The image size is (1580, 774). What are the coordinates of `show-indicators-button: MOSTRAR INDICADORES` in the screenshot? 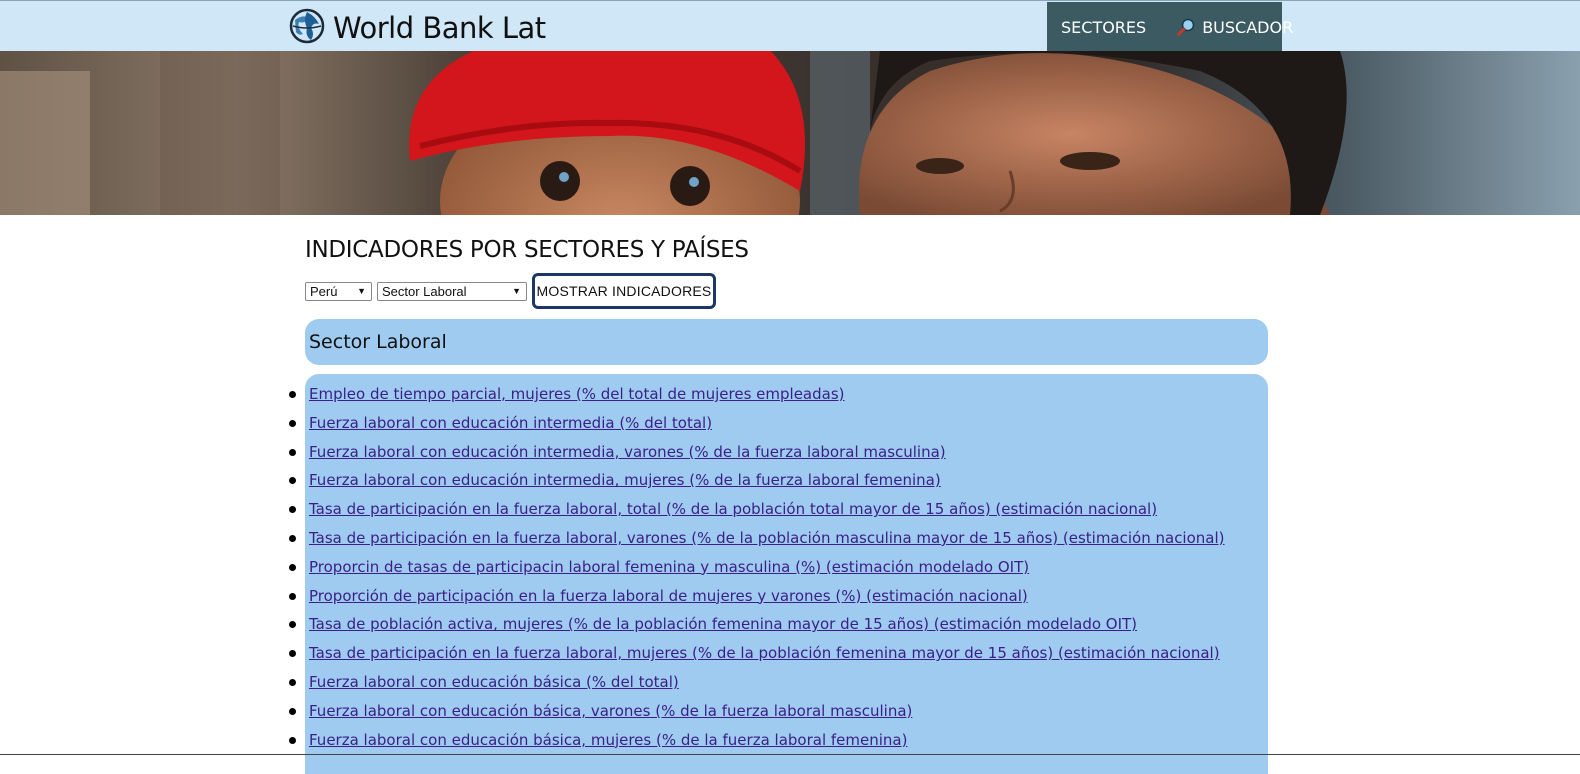 It's located at (624, 291).